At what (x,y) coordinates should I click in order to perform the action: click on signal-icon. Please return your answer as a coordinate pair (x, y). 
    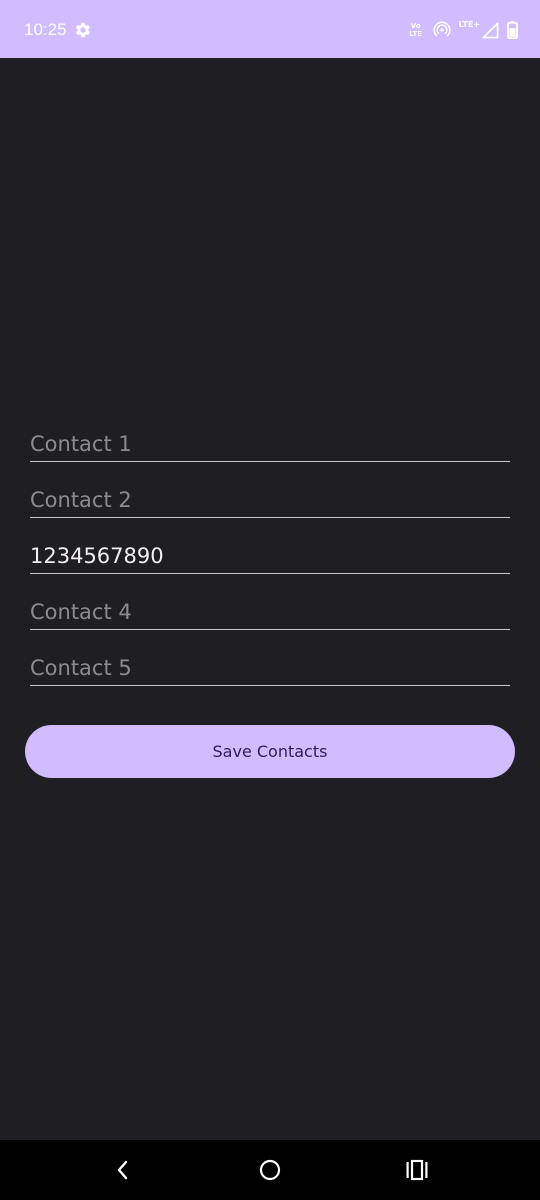
    Looking at the image, I should click on (490, 30).